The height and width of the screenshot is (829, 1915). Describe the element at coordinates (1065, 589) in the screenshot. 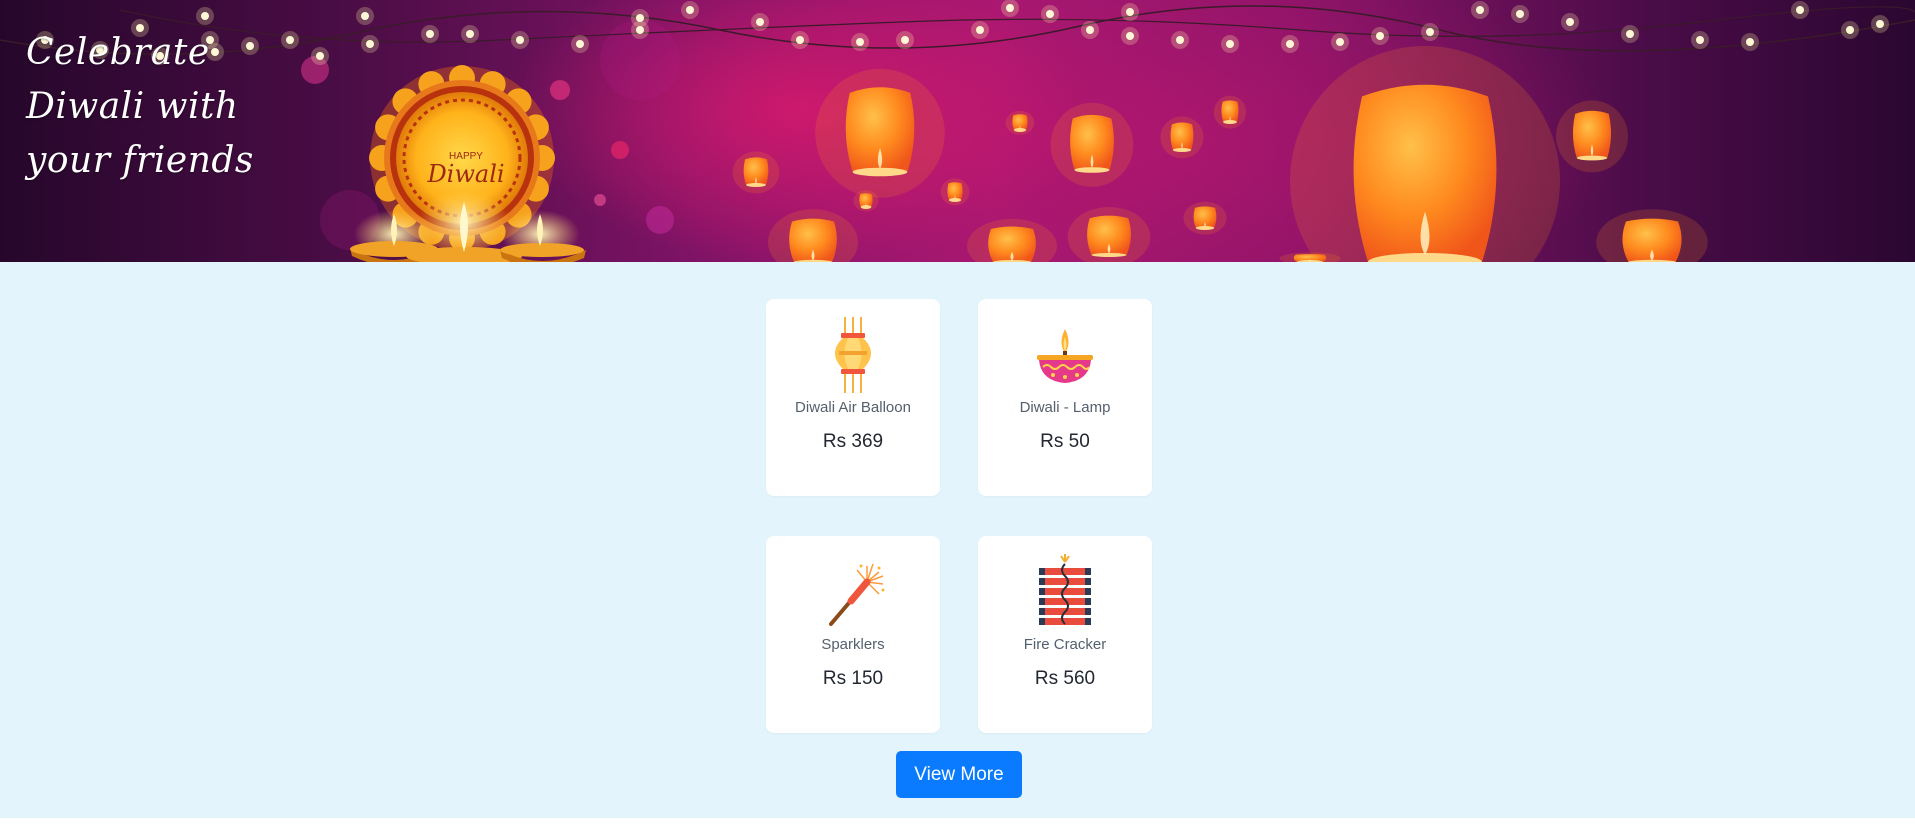

I see `firecracker-icon` at that location.